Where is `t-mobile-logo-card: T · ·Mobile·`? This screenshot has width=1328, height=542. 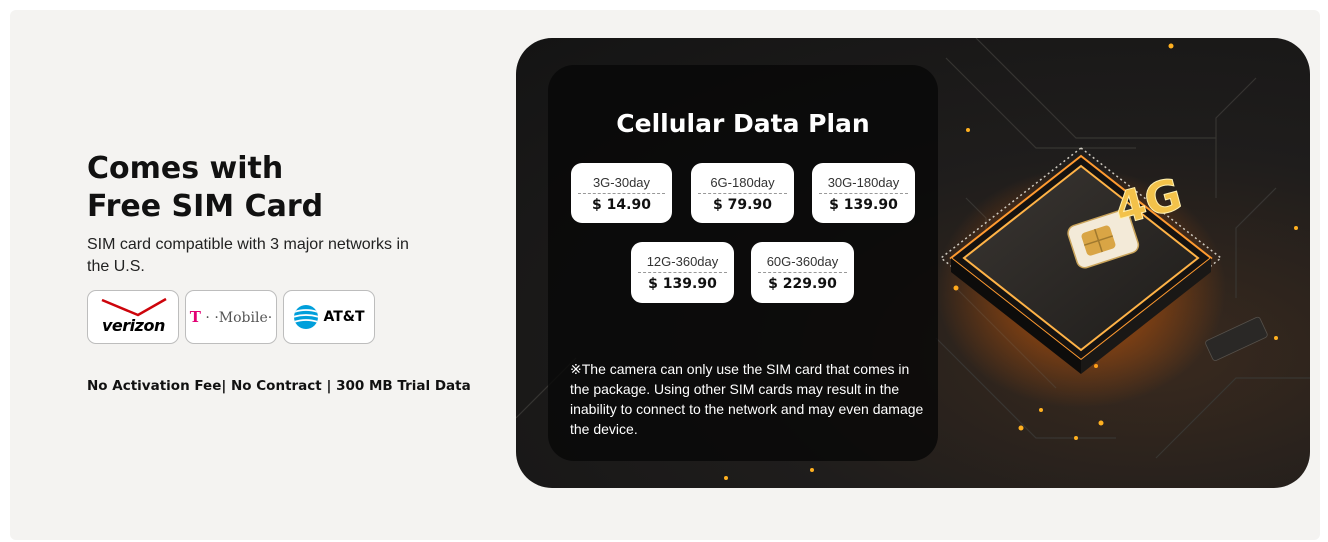 t-mobile-logo-card: T · ·Mobile· is located at coordinates (231, 317).